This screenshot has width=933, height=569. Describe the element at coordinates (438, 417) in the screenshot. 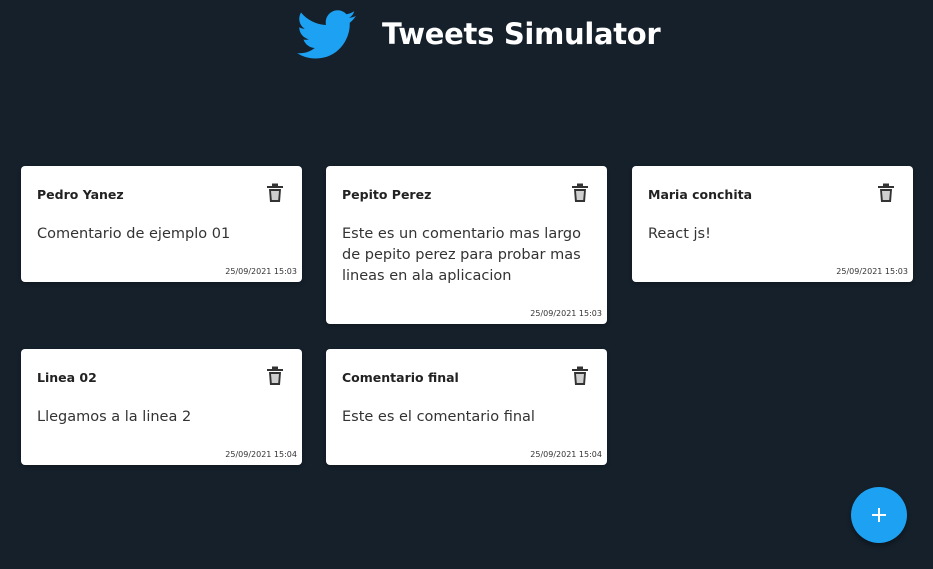

I see `tweet-text: Este es el comentario final` at that location.